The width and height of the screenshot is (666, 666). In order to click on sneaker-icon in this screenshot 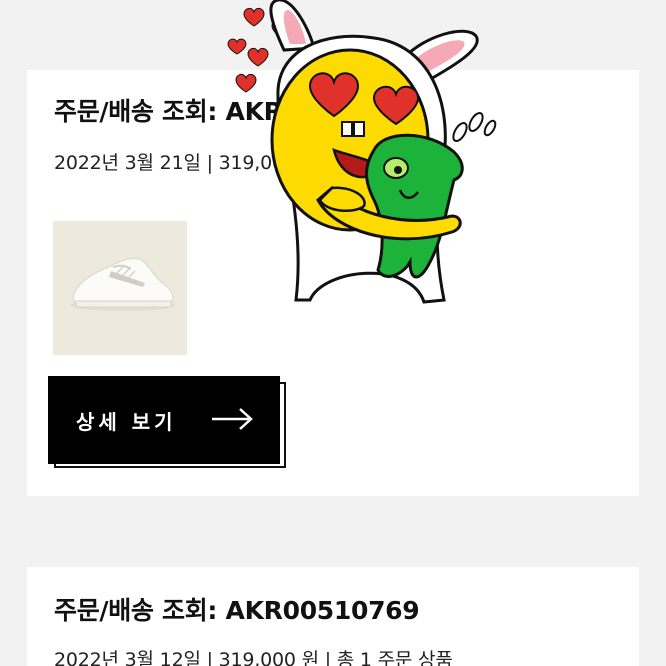, I will do `click(123, 284)`.